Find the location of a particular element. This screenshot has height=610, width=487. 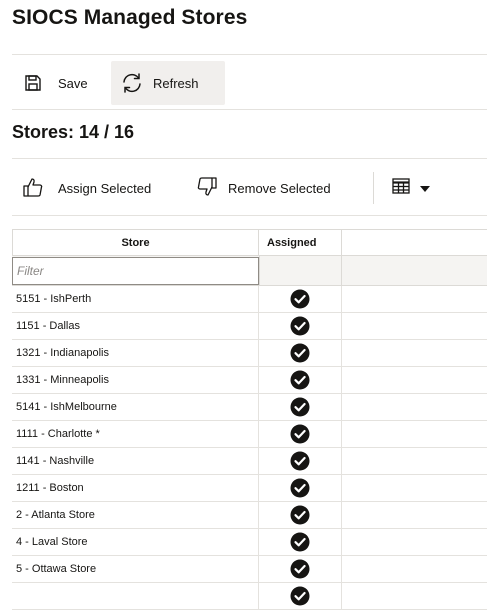

column-header-spacer is located at coordinates (414, 242).